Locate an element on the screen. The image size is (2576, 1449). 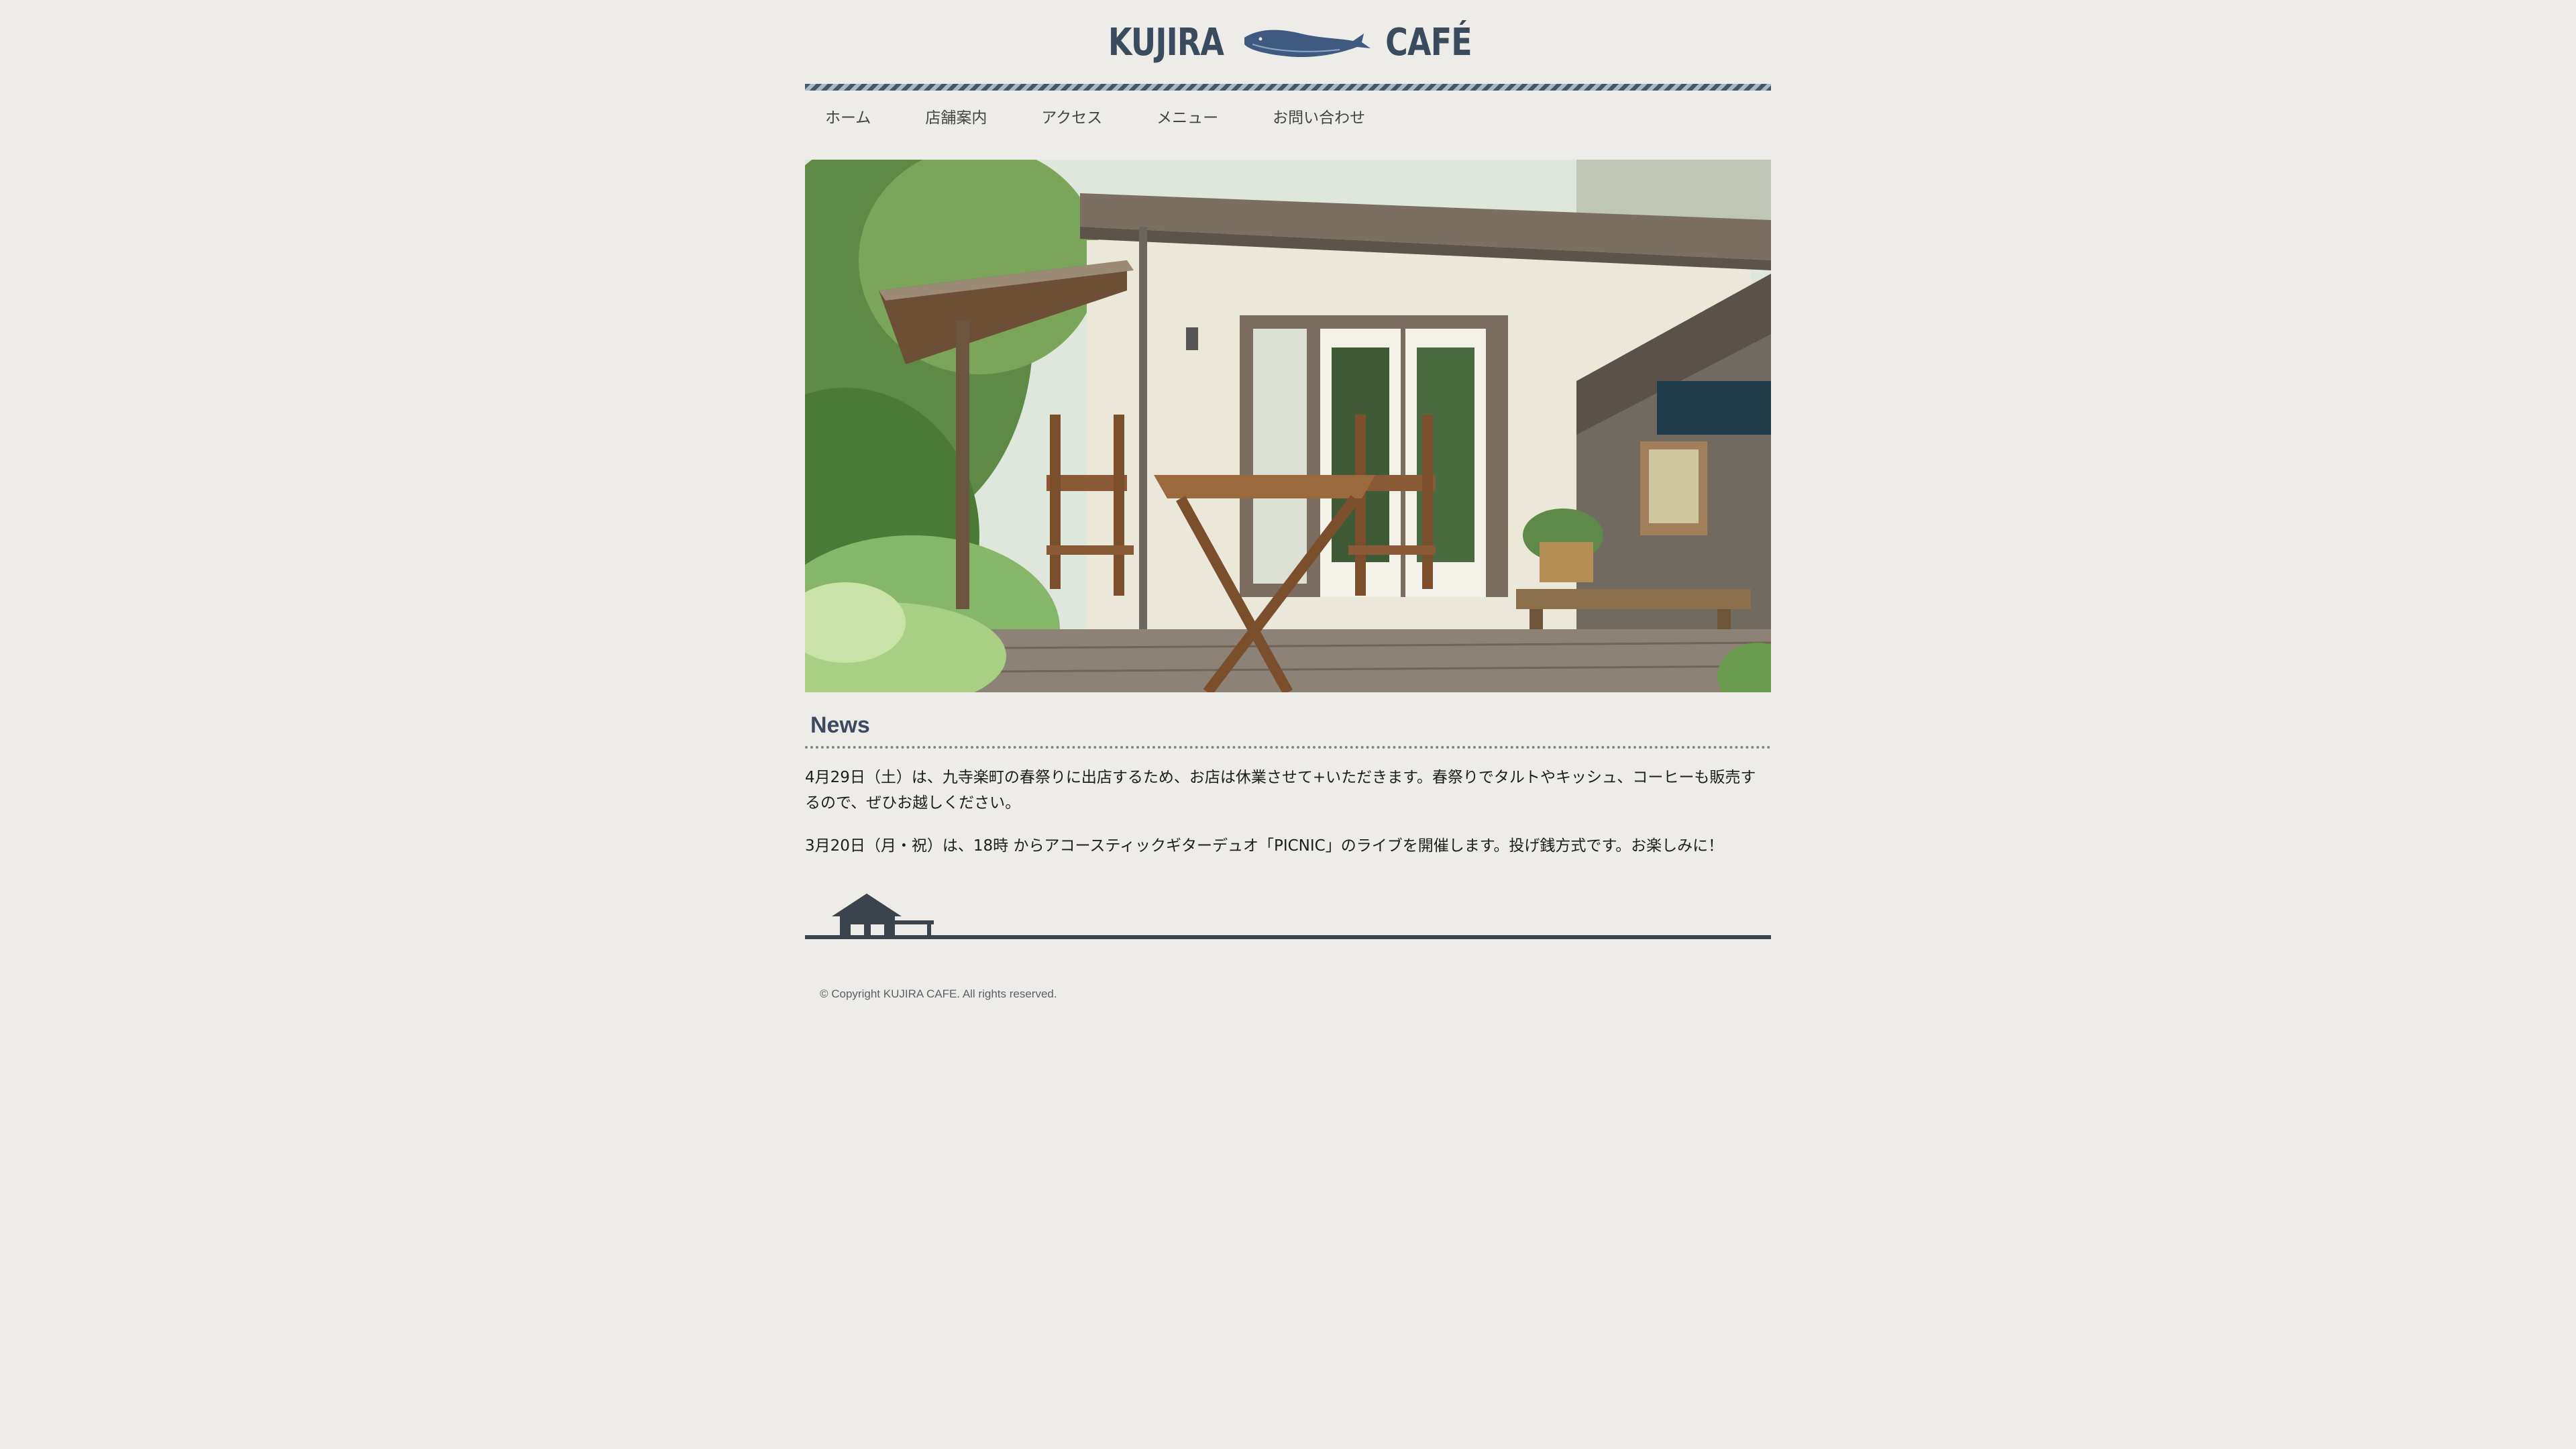
cafe-terrace-photo is located at coordinates (1288, 426).